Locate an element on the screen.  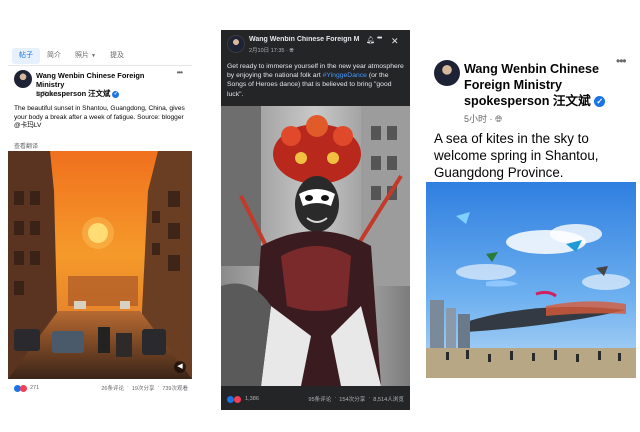
shares-count: 154次分享 is located at coordinates (352, 399).